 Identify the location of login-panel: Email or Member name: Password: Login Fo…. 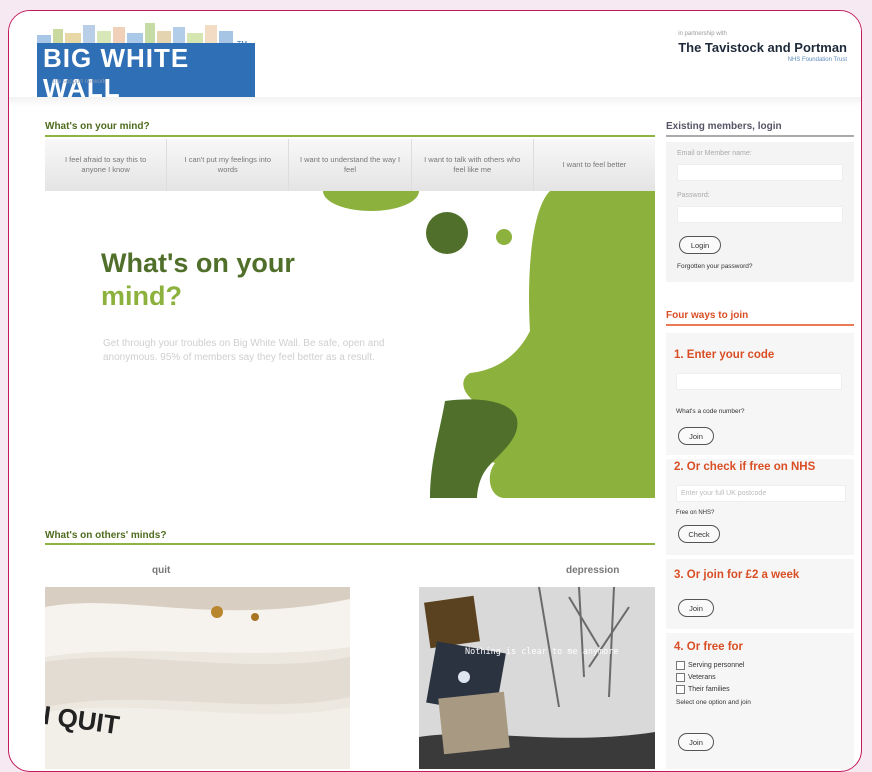
(760, 212).